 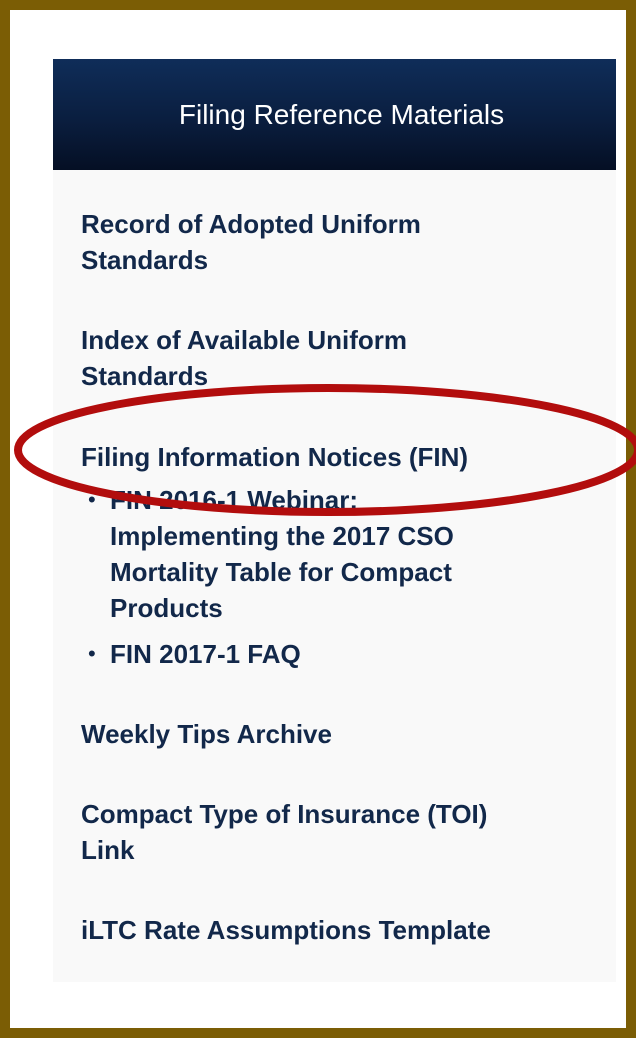 I want to click on link-label-line1: Record of Adopted Uniform, so click(x=251, y=224).